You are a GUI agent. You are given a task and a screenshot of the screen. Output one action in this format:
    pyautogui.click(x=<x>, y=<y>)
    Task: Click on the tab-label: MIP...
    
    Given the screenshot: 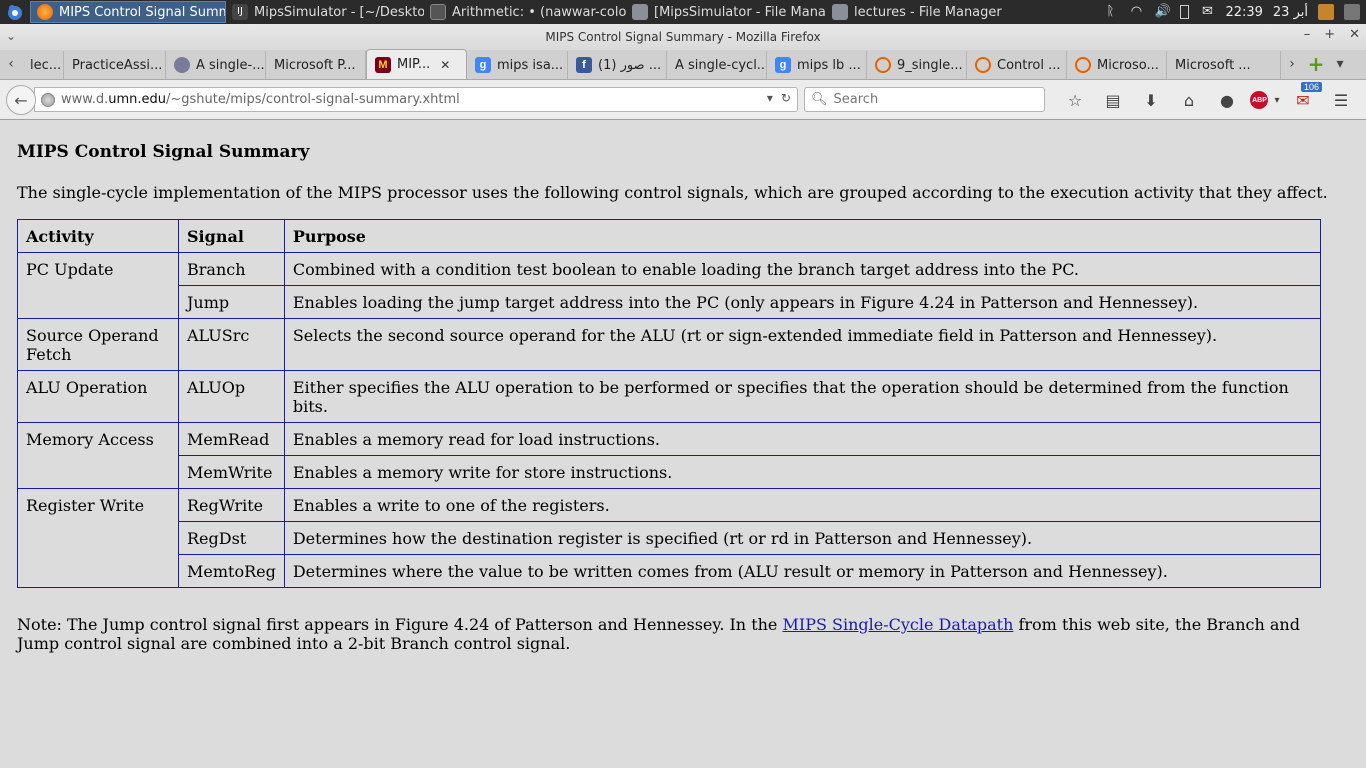 What is the action you would take?
    pyautogui.click(x=414, y=64)
    